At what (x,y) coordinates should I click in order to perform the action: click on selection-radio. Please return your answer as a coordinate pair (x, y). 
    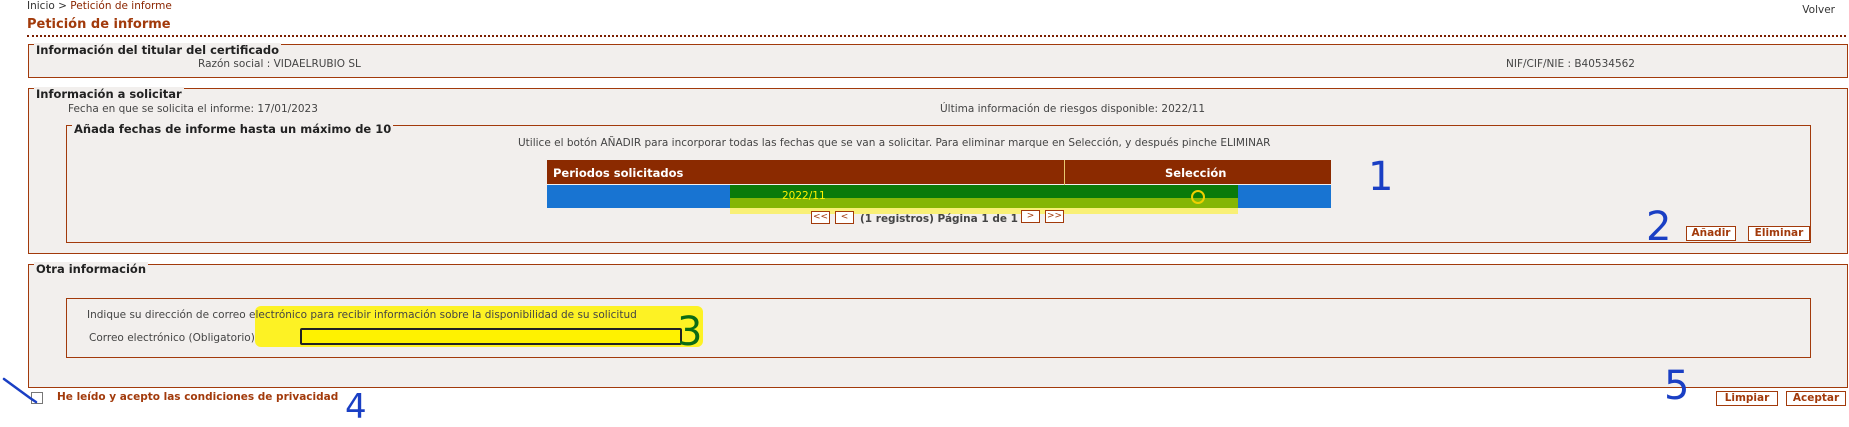
    Looking at the image, I should click on (1198, 197).